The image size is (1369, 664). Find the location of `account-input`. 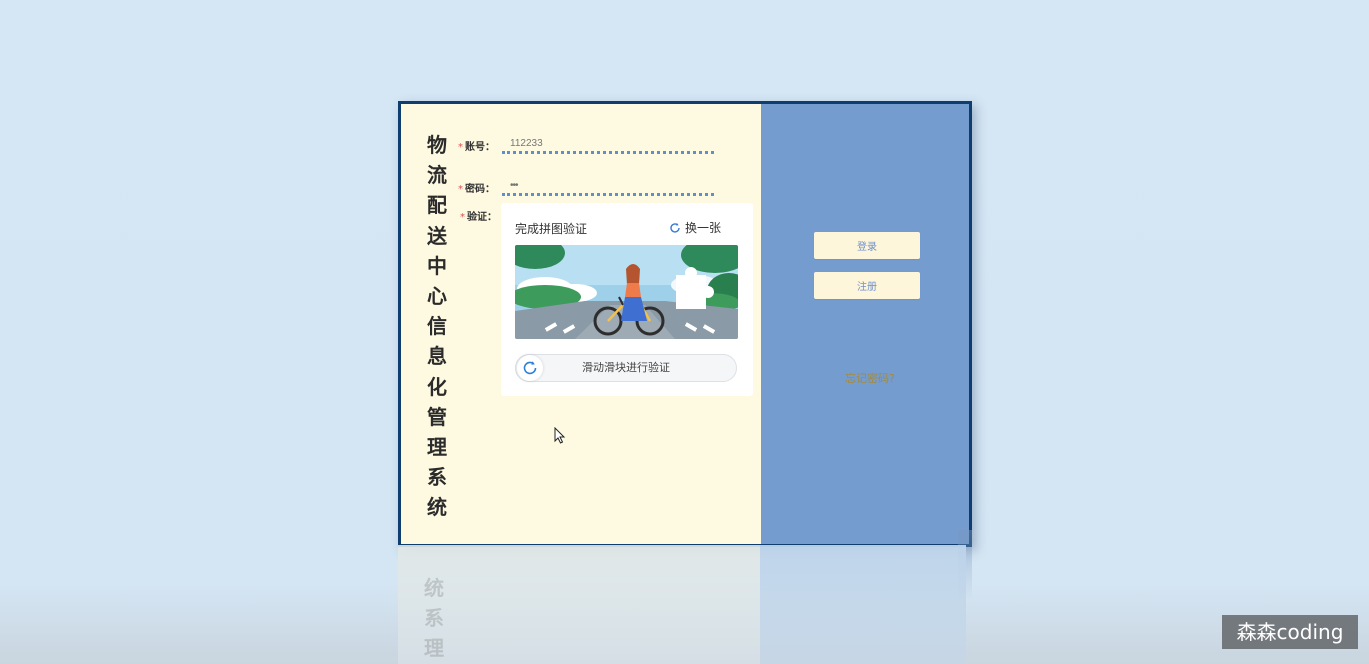

account-input is located at coordinates (608, 145).